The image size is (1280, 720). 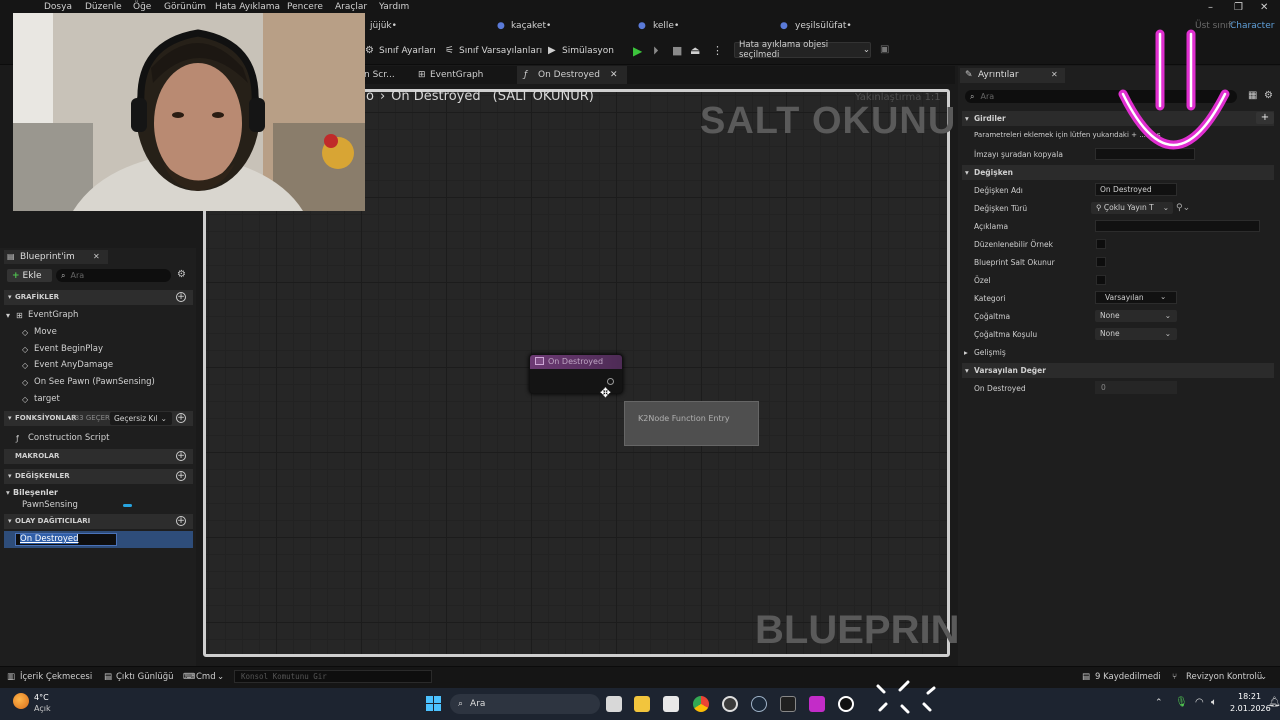 I want to click on revision-control-button: Revizyon Kontrolü, so click(x=1224, y=677).